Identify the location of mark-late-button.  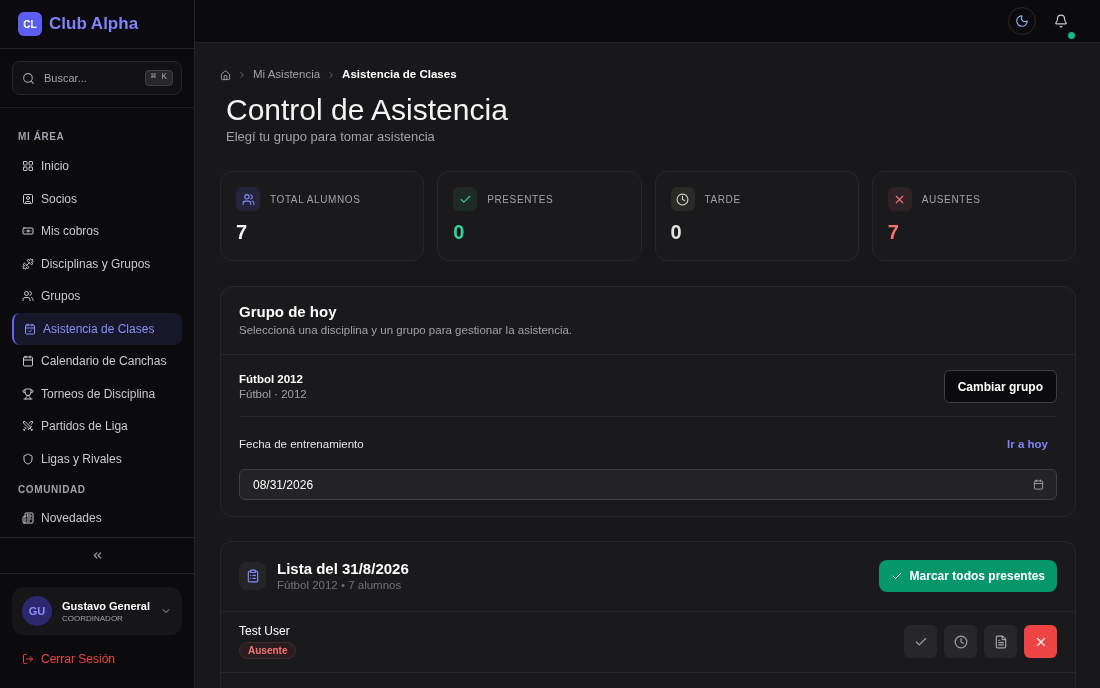
(960, 641).